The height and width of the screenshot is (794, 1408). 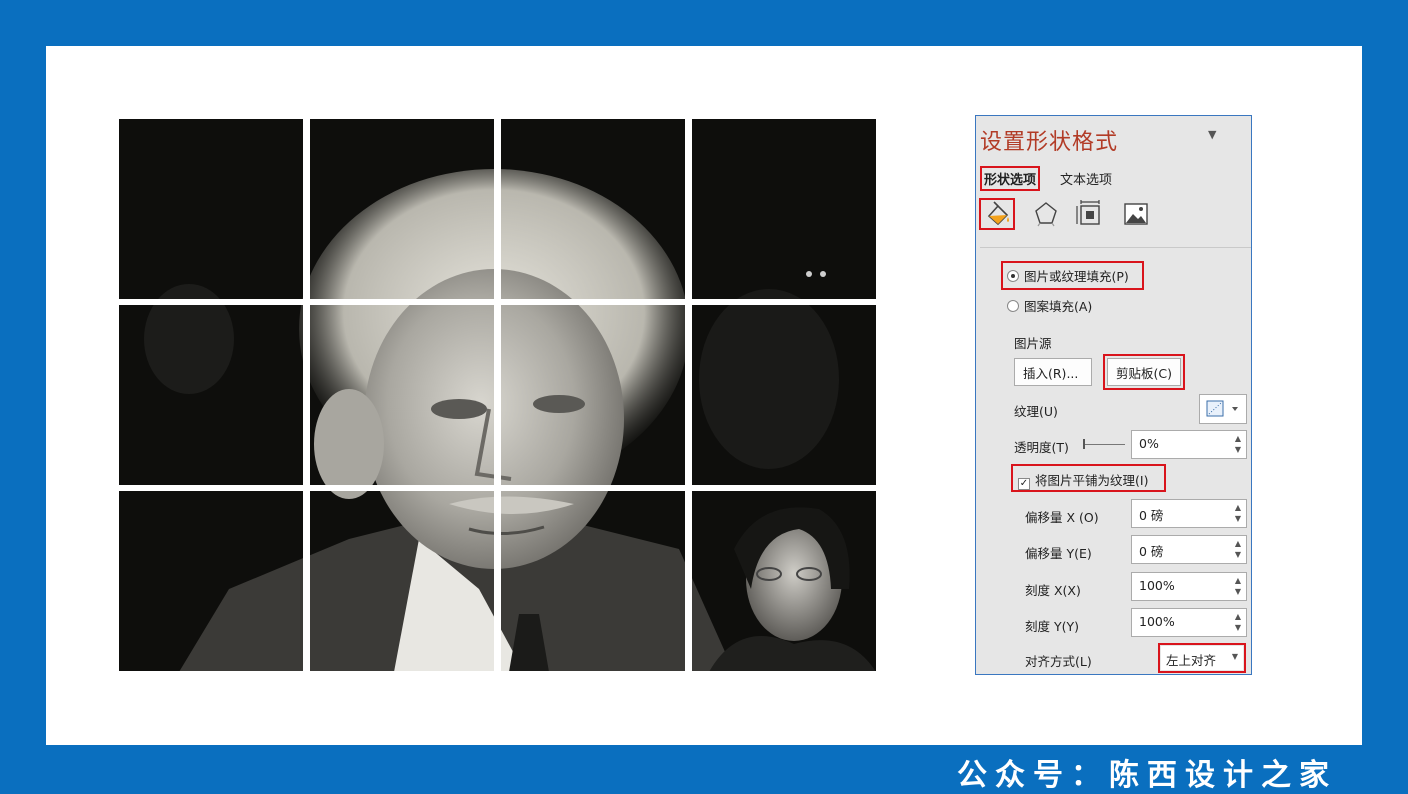 What do you see at coordinates (1189, 513) in the screenshot?
I see `offset-x-input: 0 磅 ▲ ▼` at bounding box center [1189, 513].